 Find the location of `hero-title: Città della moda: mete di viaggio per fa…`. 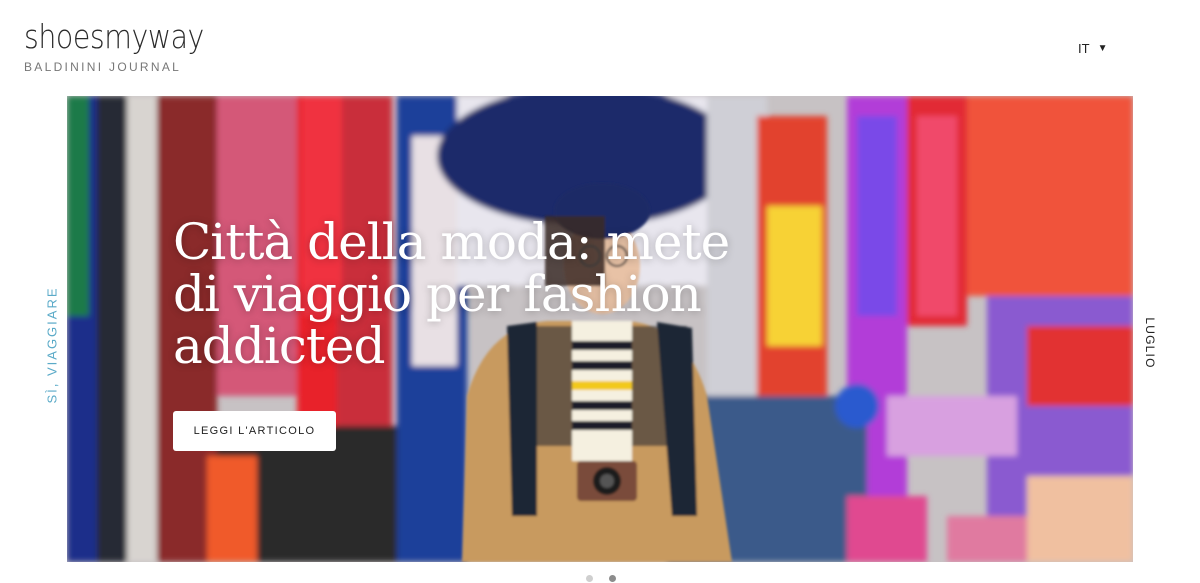

hero-title: Città della moda: mete di viaggio per fa… is located at coordinates (458, 294).